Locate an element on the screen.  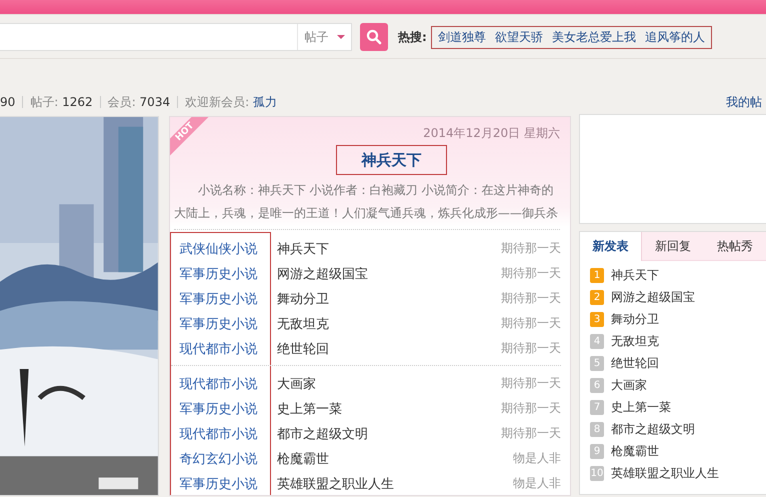
featured-title: 神兵天下 is located at coordinates (391, 160).